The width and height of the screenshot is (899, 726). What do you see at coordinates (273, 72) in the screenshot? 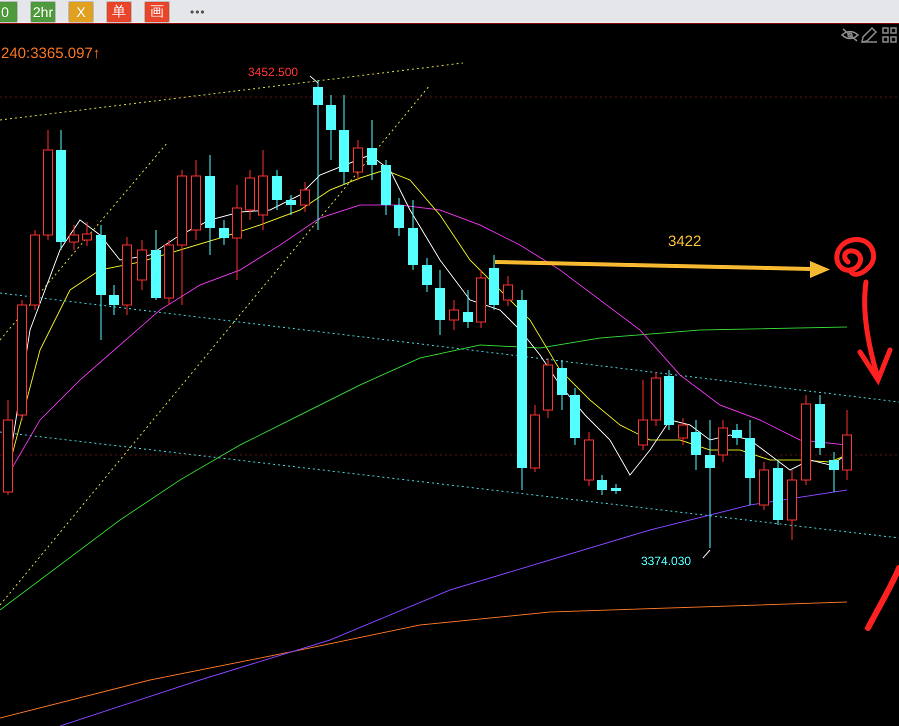
I see `high-price-label: 3452.500` at bounding box center [273, 72].